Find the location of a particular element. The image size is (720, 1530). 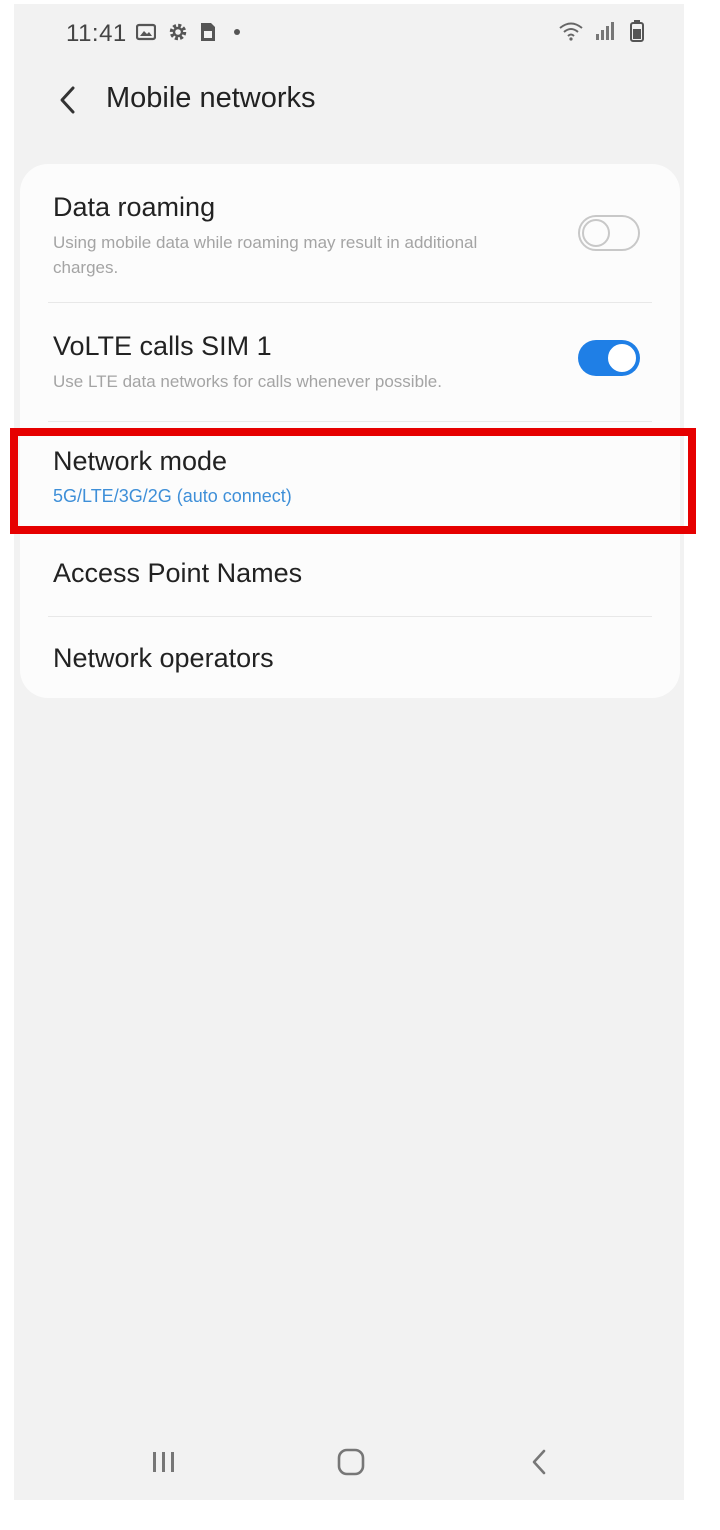

network-mode-title: Network mode is located at coordinates (140, 461).